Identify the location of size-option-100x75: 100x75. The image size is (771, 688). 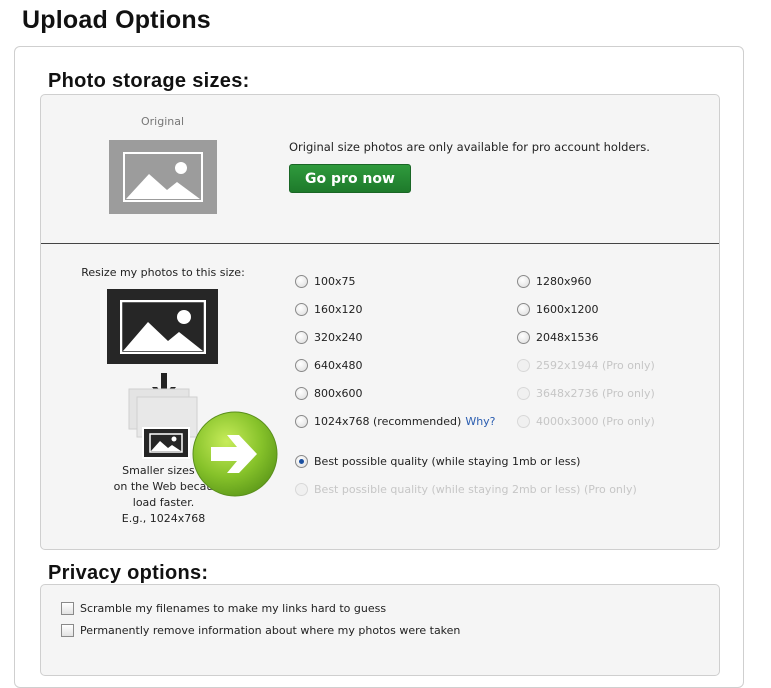
(325, 281).